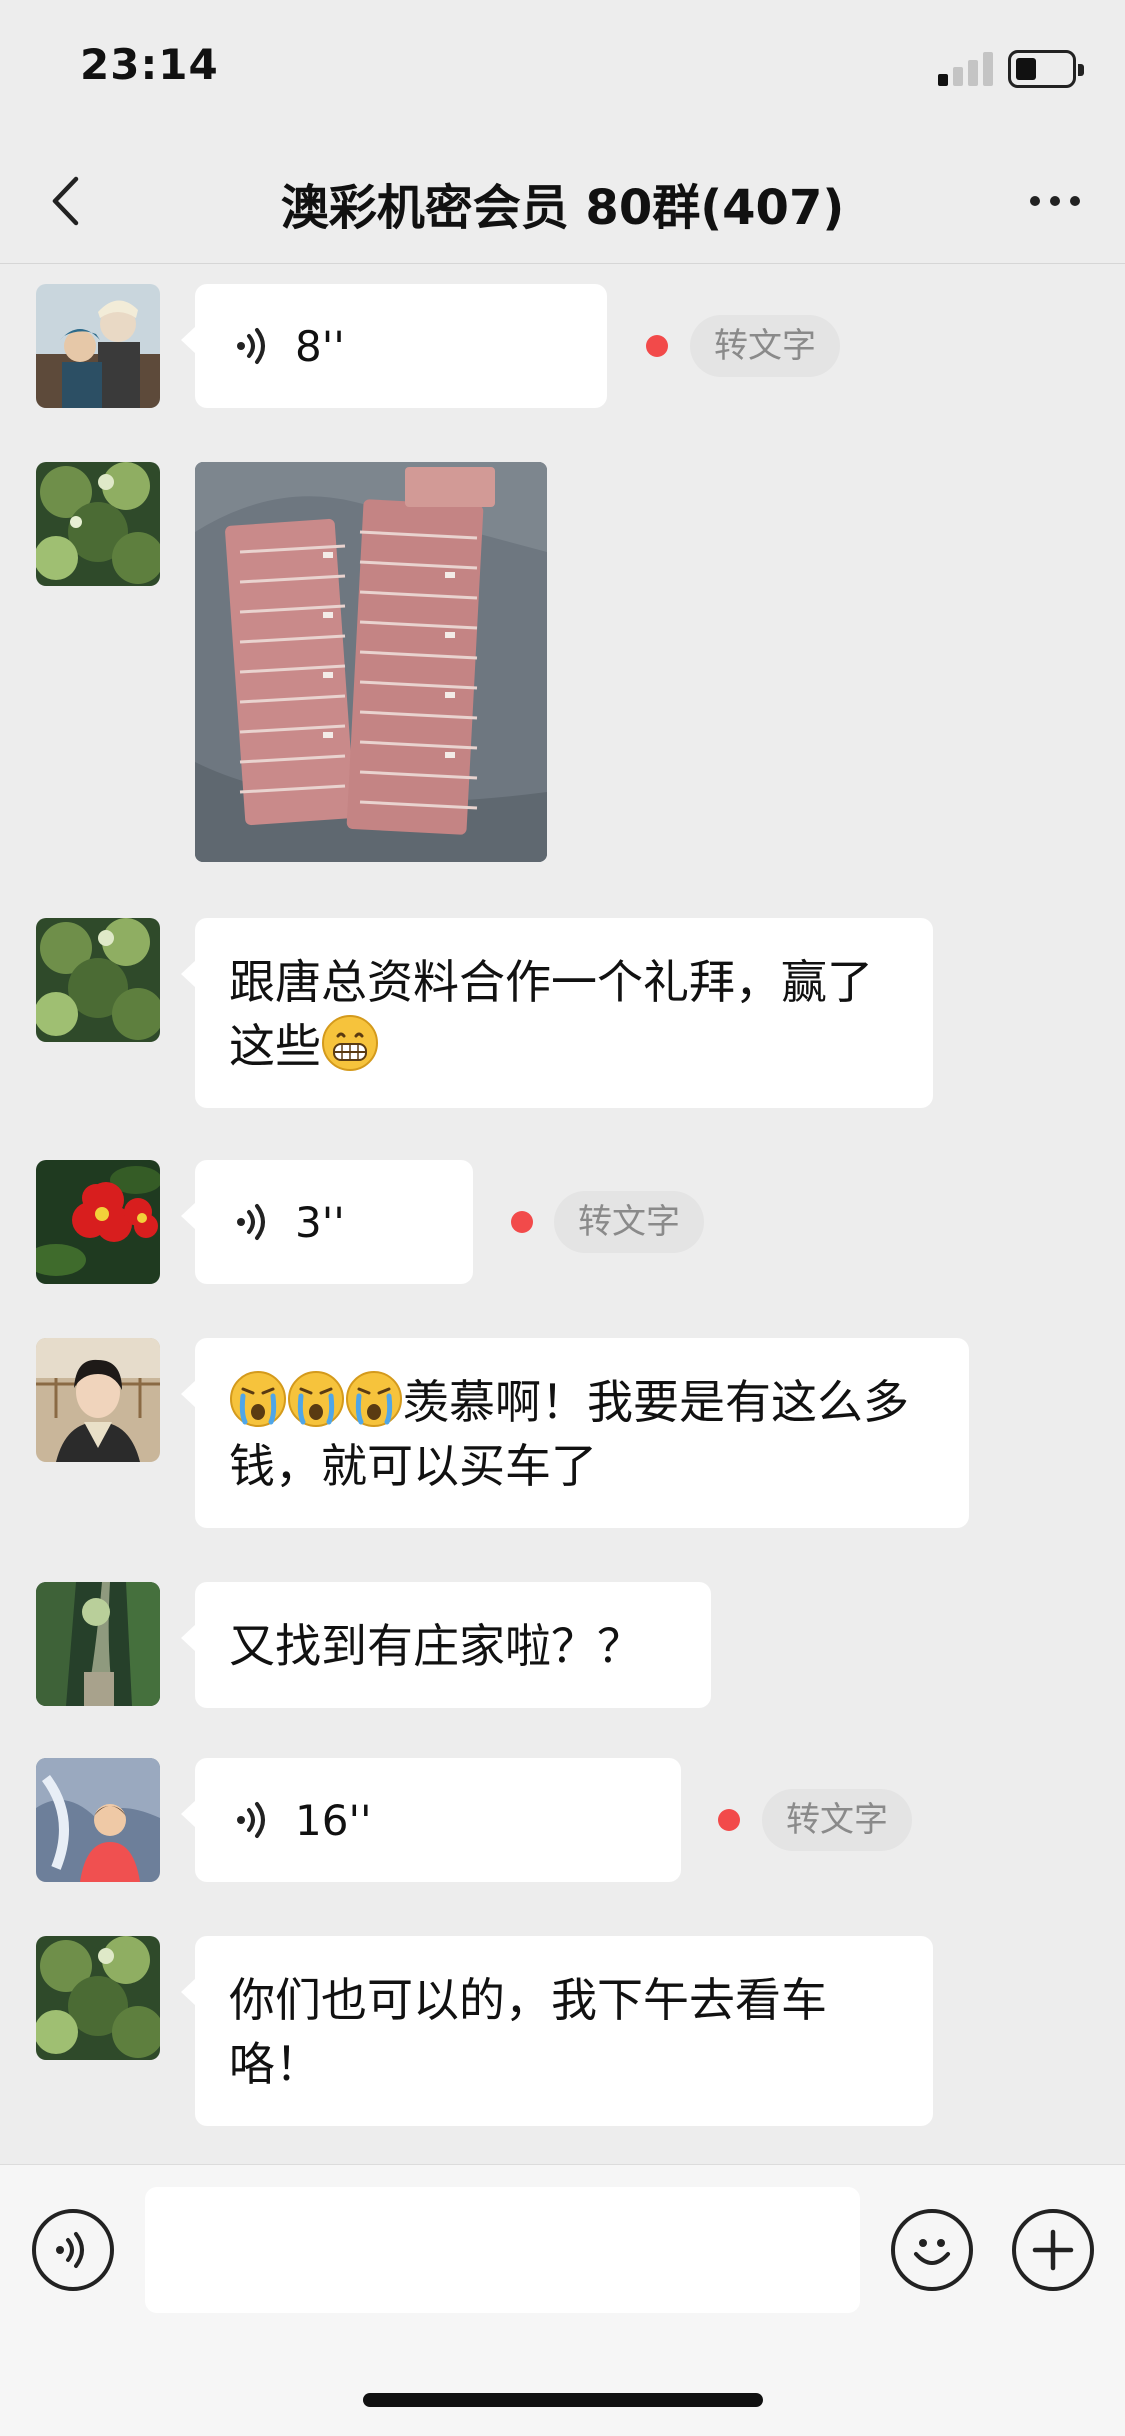  I want to click on voice-duration: 8'', so click(320, 346).